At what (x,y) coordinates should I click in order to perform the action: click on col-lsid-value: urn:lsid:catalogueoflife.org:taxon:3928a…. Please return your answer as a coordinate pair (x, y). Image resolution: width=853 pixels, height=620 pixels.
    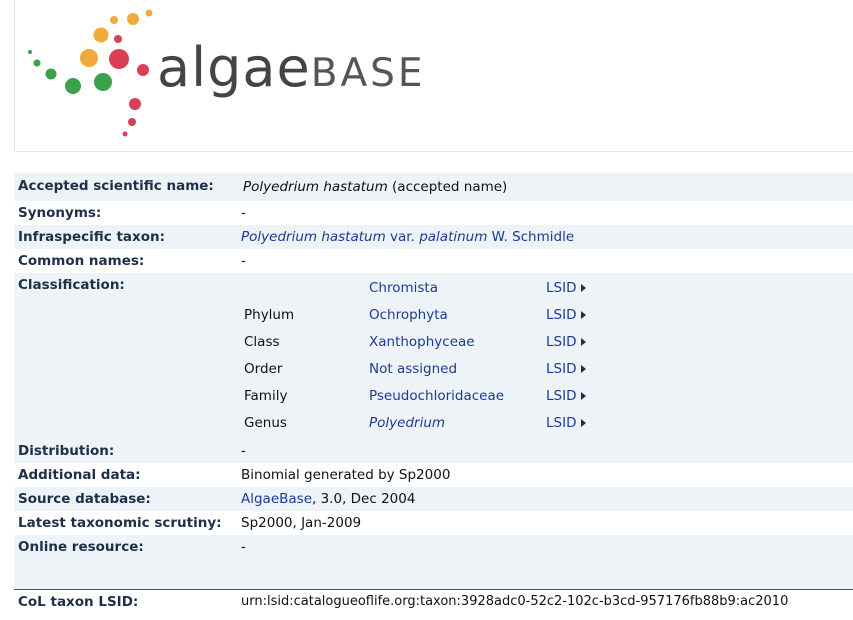
    Looking at the image, I should click on (515, 601).